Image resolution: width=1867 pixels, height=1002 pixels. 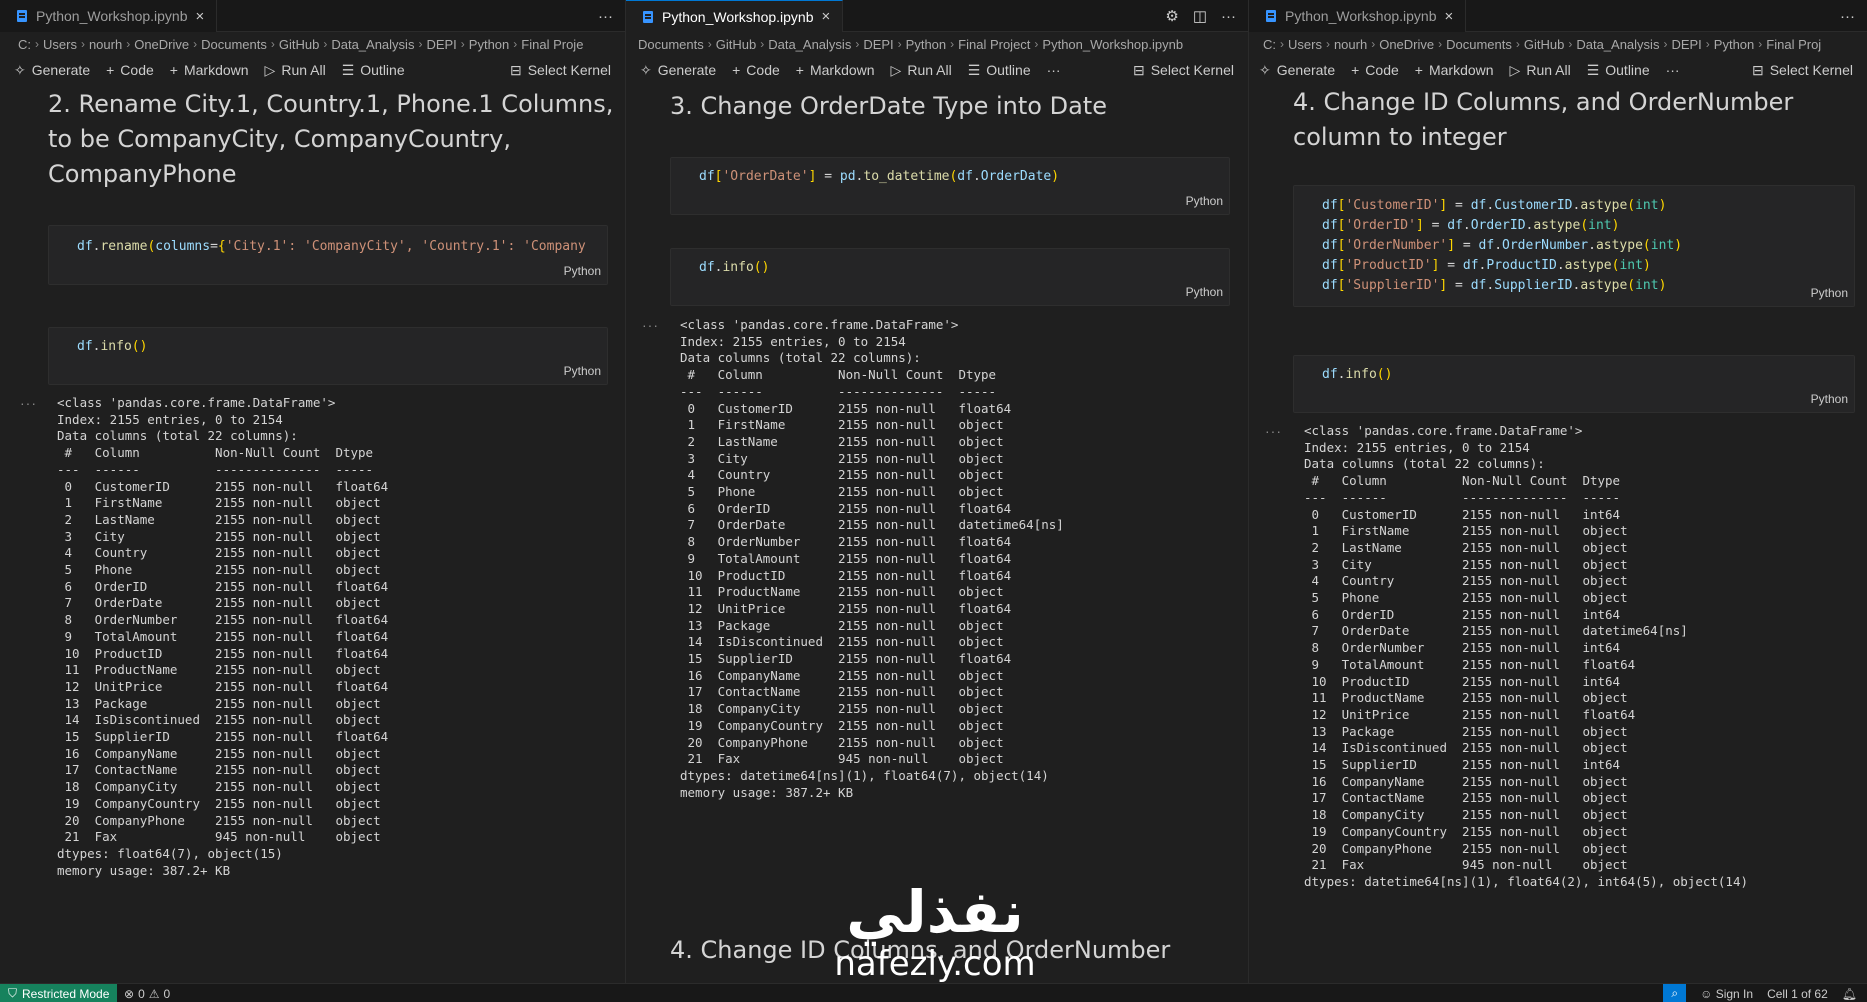 I want to click on breadcrumb-item: Final Proj, so click(x=1793, y=44).